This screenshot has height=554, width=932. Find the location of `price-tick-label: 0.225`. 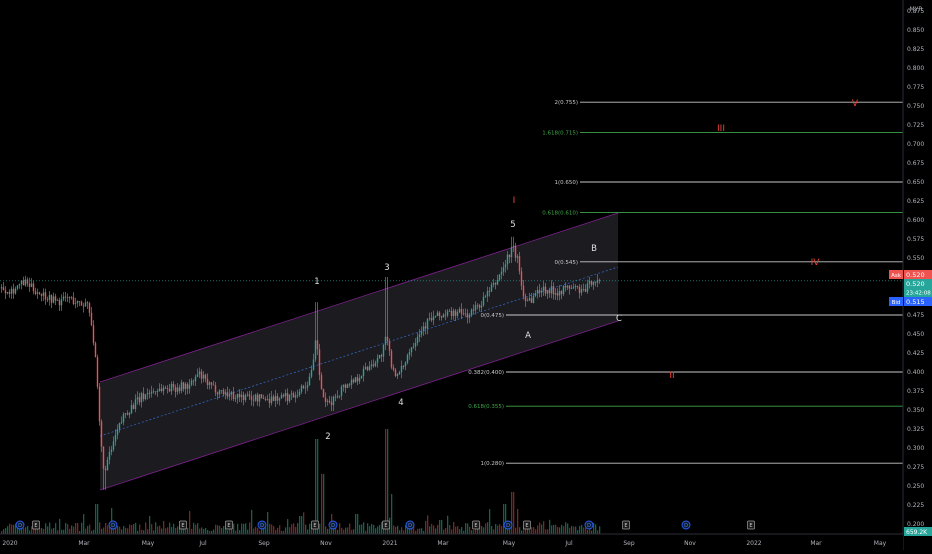

price-tick-label: 0.225 is located at coordinates (915, 505).